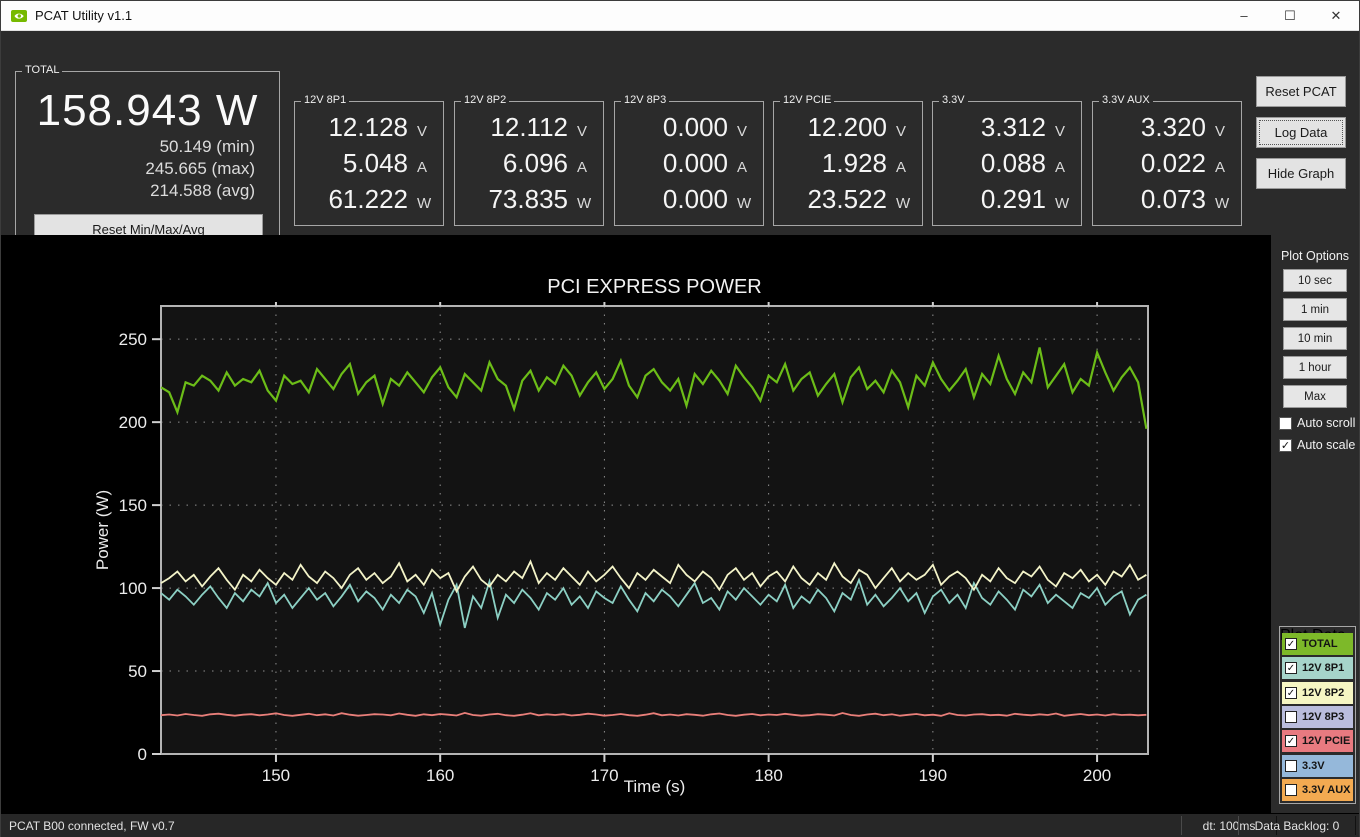  Describe the element at coordinates (1315, 367) in the screenshot. I see `range-1hour-button: 1 hour` at that location.